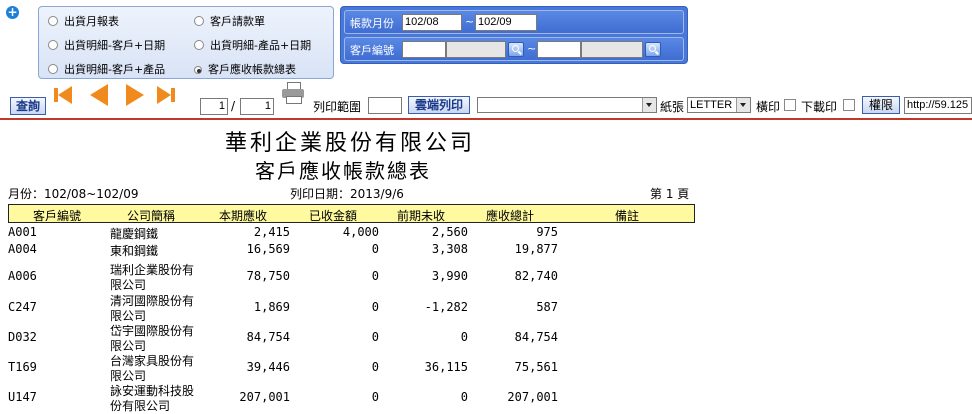  I want to click on column-header: 已收金額, so click(333, 216).